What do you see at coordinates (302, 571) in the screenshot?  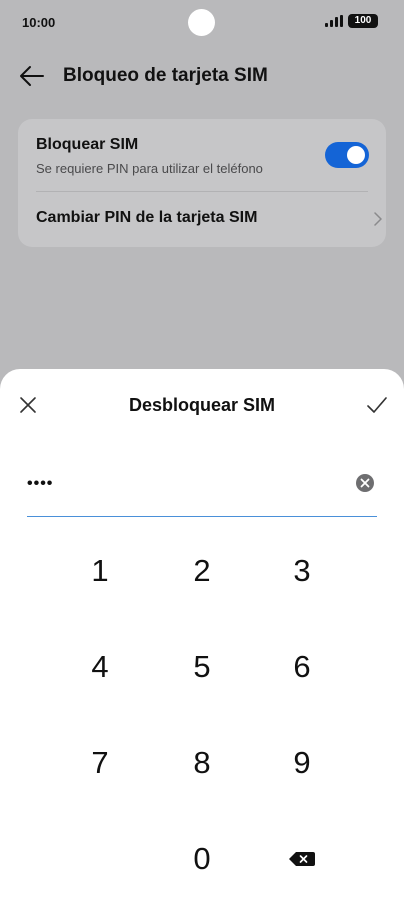 I see `key-3: 3` at bounding box center [302, 571].